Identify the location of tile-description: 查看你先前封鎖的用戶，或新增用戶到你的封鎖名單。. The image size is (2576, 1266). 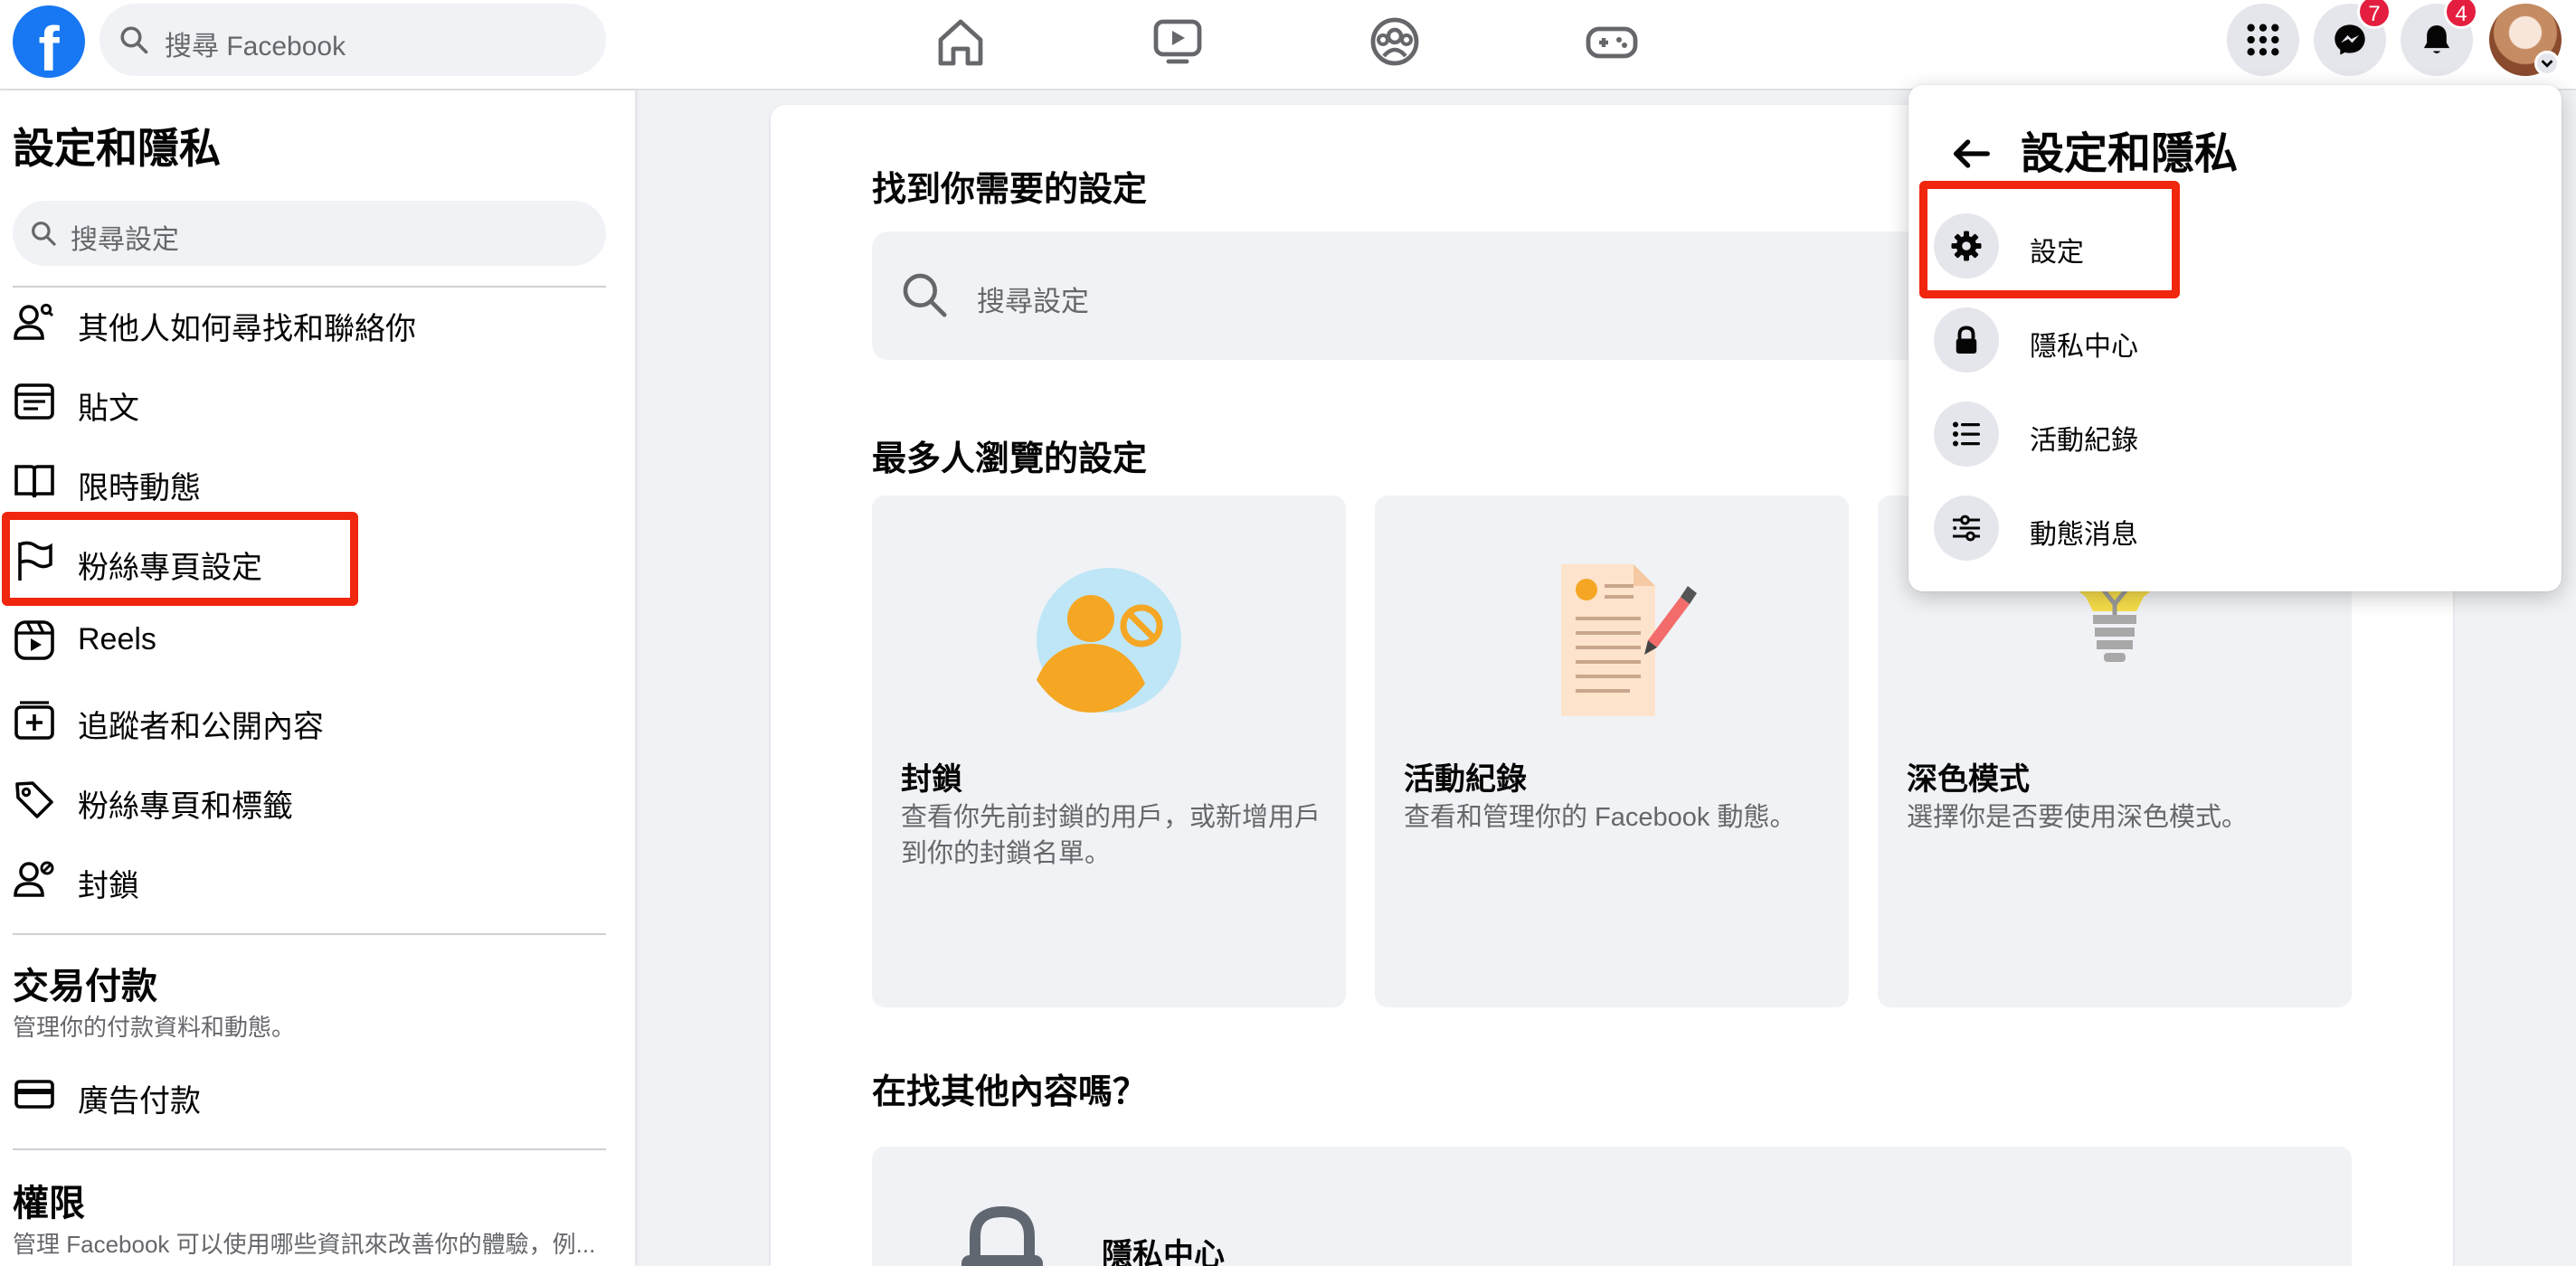
(1111, 835).